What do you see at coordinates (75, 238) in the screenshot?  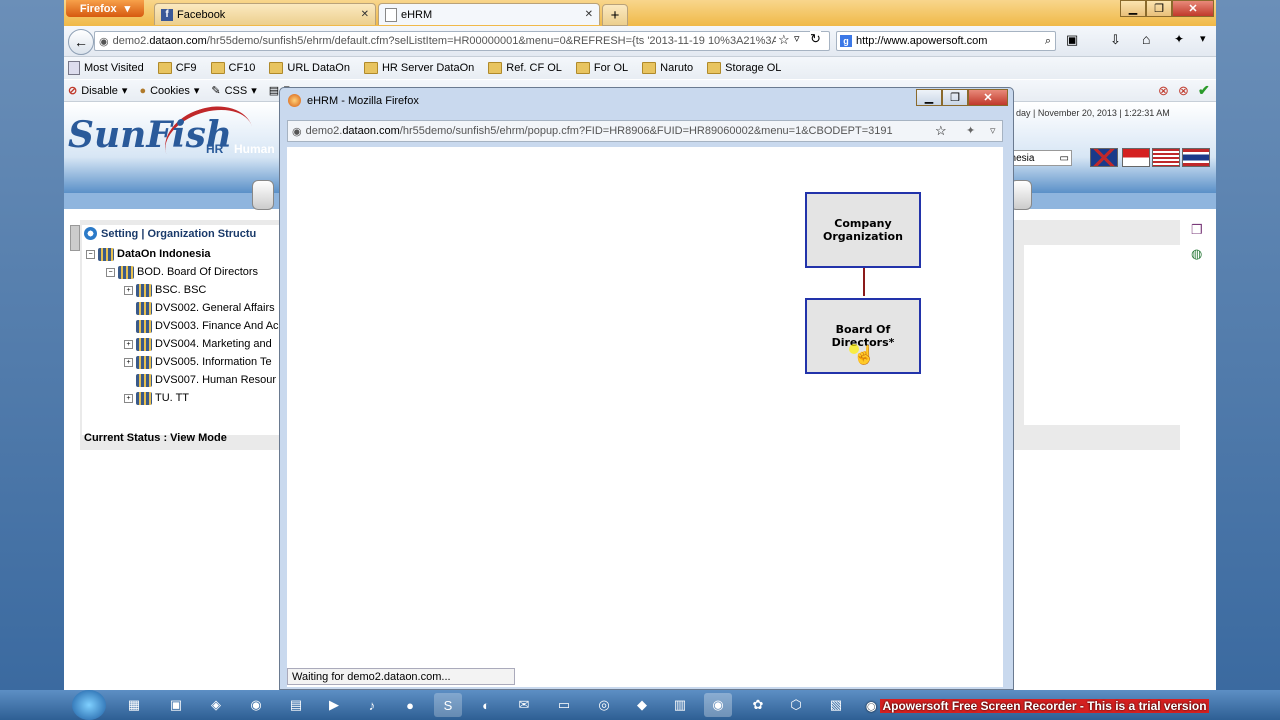 I see `collapse-sidebar-button` at bounding box center [75, 238].